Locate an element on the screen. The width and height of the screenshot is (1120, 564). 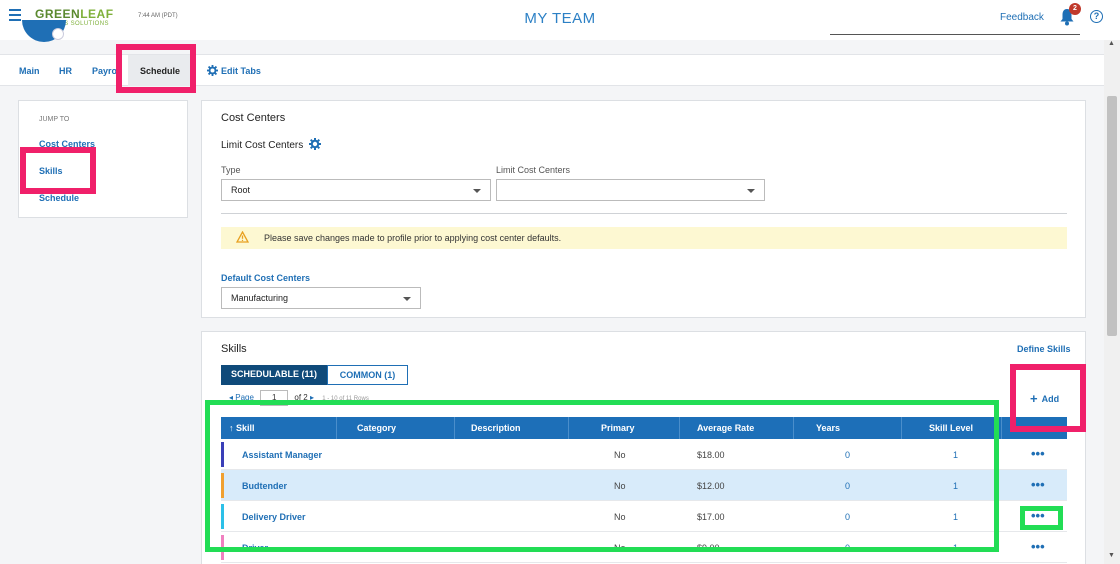
limit-cost-centers-label: Limit Cost Centers is located at coordinates (533, 170).